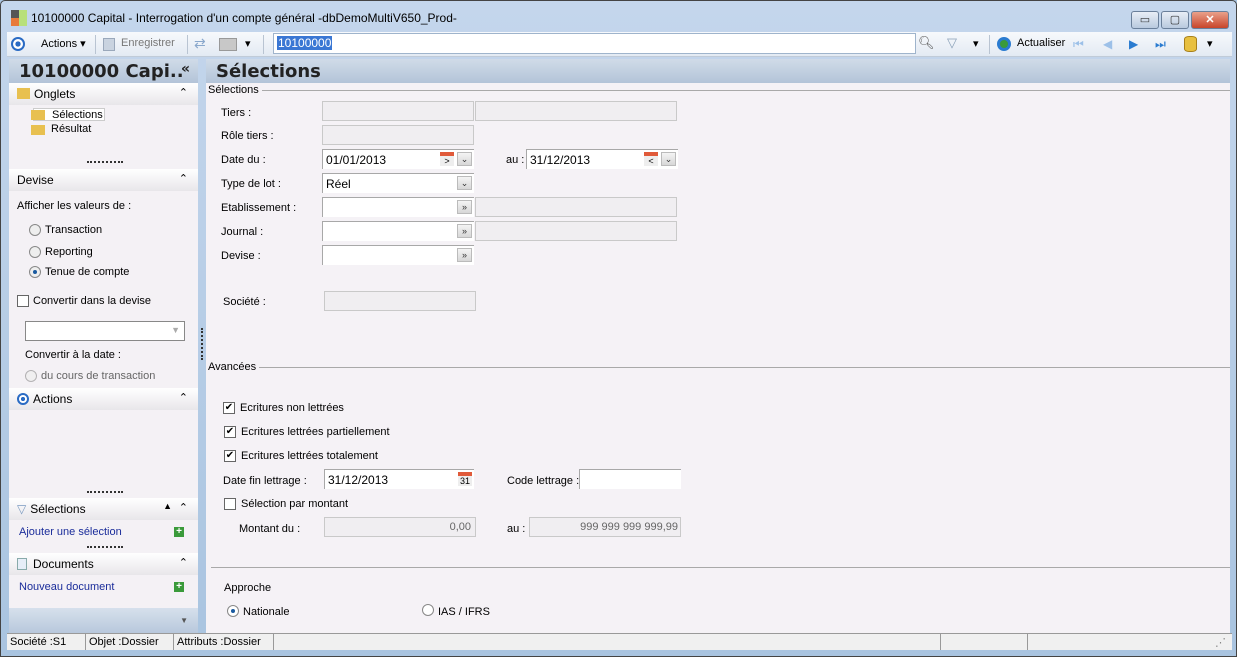 The height and width of the screenshot is (657, 1237). I want to click on checkbox-lettrees-totalement: ✔, so click(230, 456).